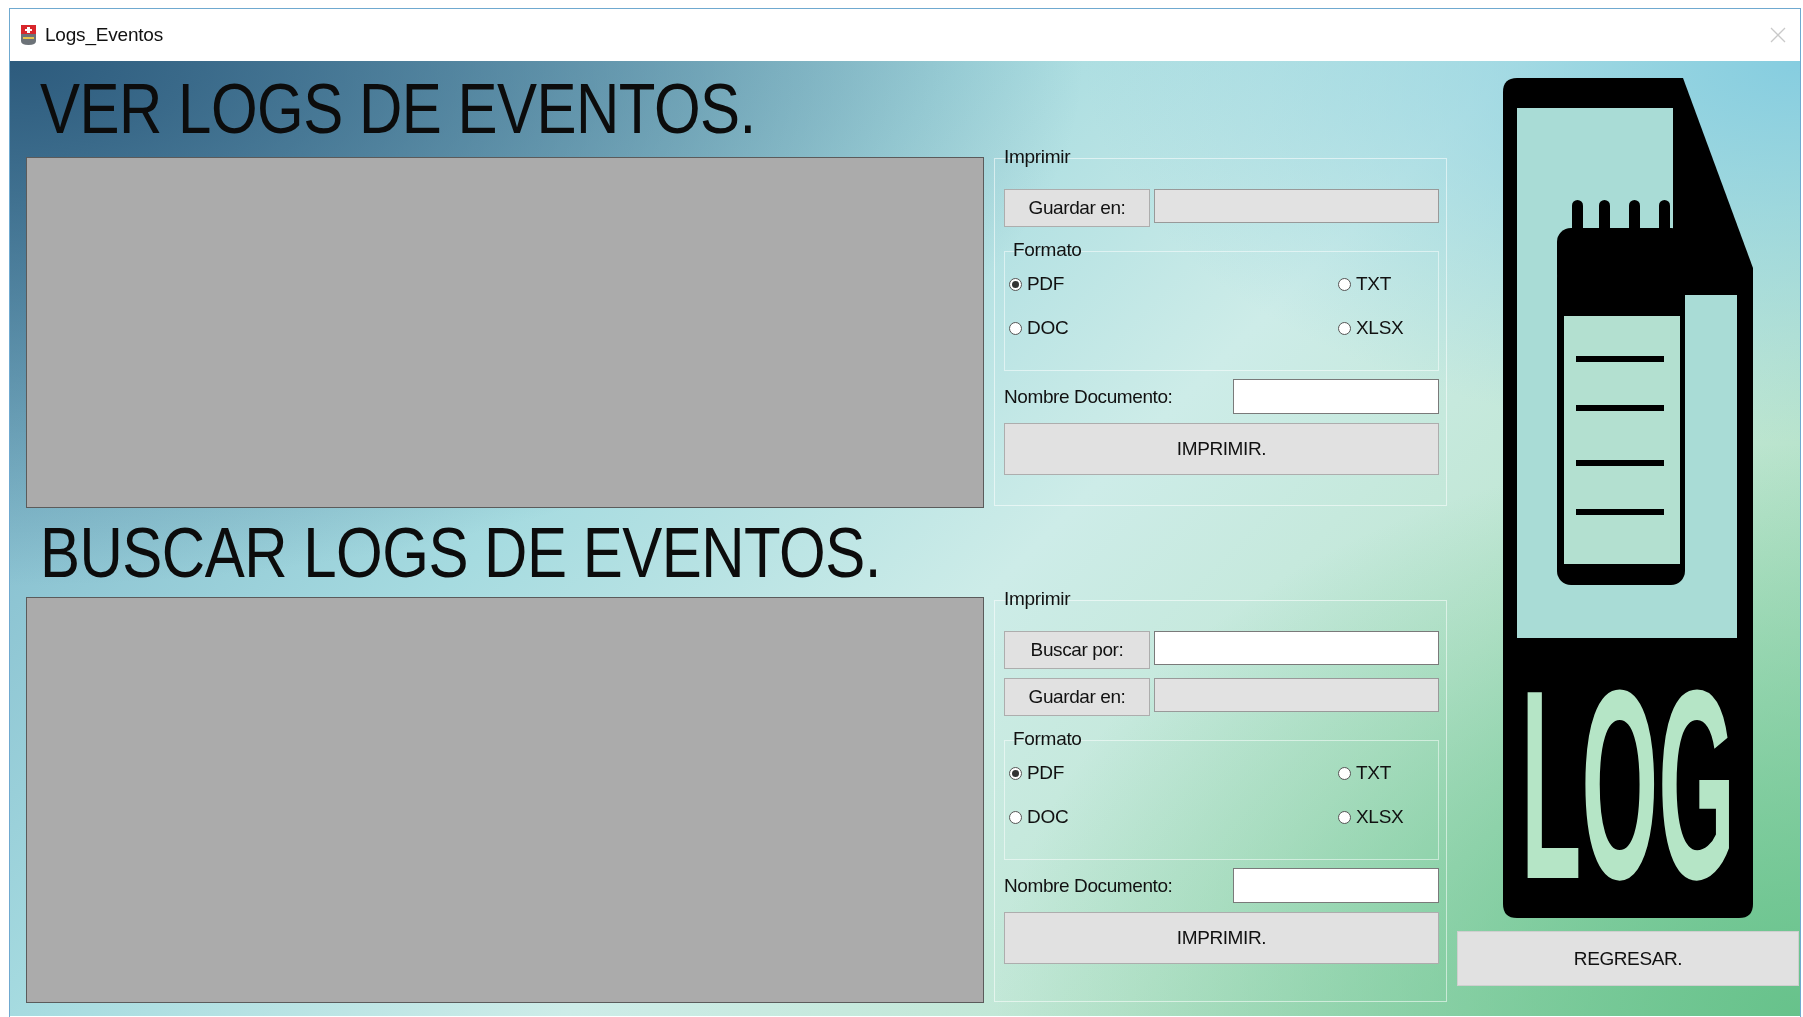 Image resolution: width=1803 pixels, height=1017 pixels. What do you see at coordinates (1628, 958) in the screenshot?
I see `back-button: REGRESAR.` at bounding box center [1628, 958].